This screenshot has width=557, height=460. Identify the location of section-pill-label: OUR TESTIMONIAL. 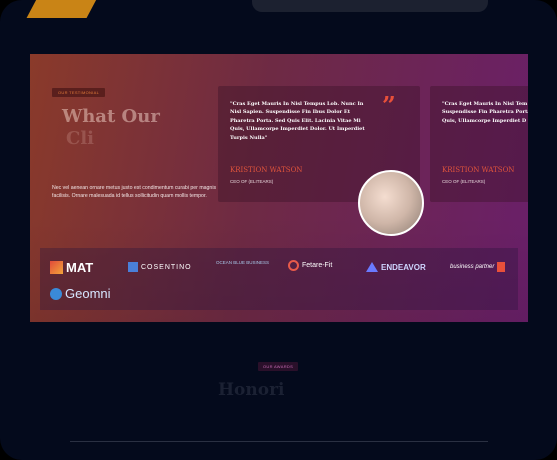
(79, 92).